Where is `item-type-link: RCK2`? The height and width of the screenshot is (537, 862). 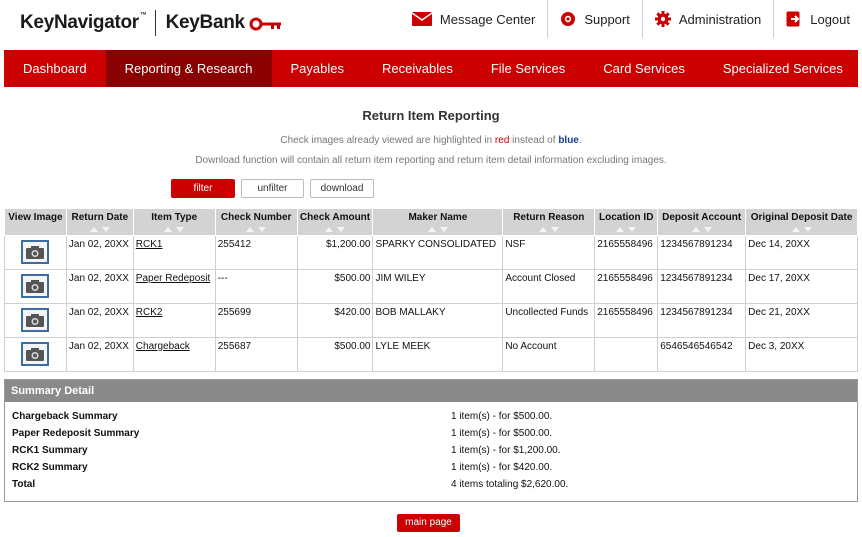
item-type-link: RCK2 is located at coordinates (149, 312).